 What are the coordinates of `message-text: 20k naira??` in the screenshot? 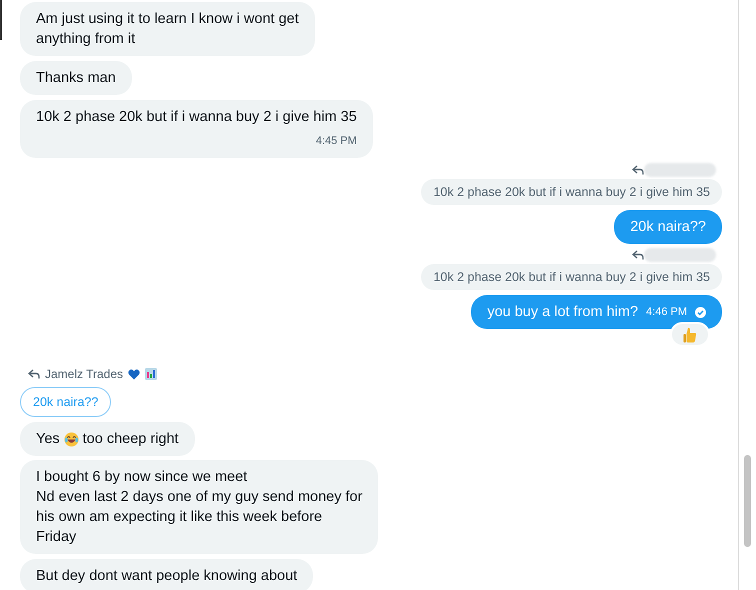 It's located at (668, 227).